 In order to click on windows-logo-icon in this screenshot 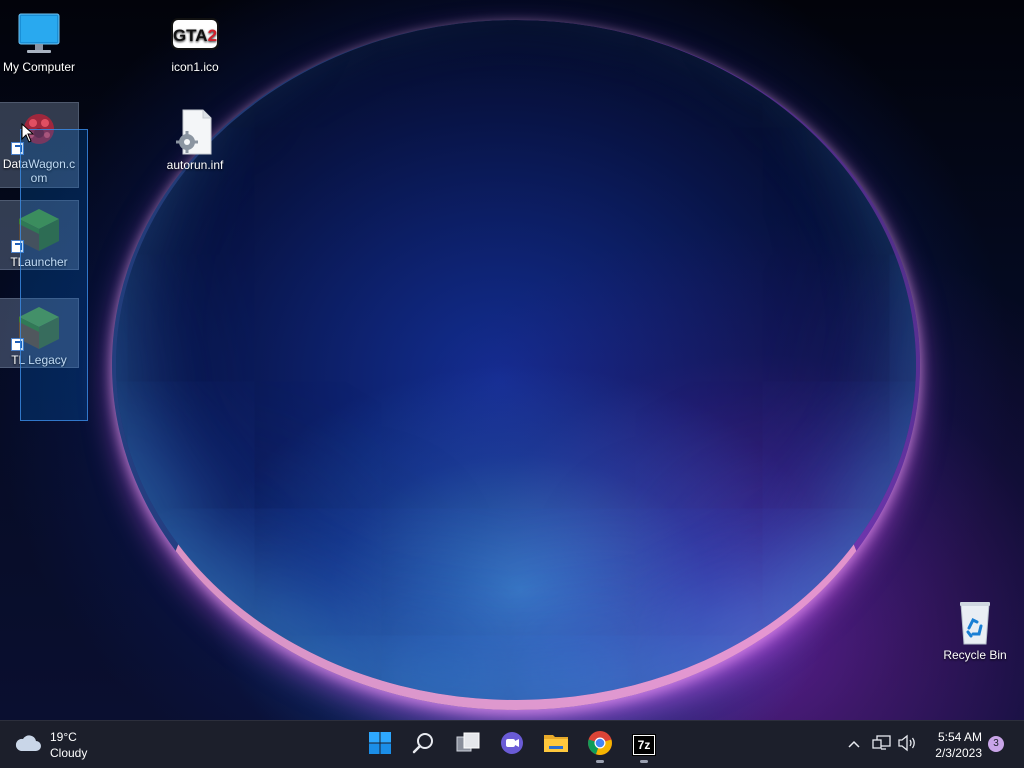, I will do `click(380, 745)`.